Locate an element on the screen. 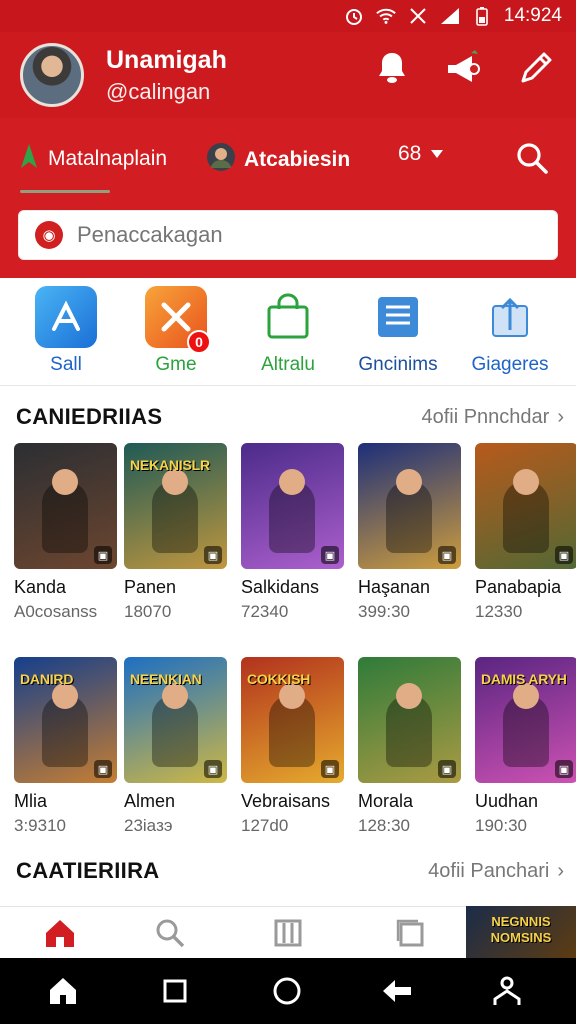  thumbnail-title: NEKANISLR is located at coordinates (170, 465).